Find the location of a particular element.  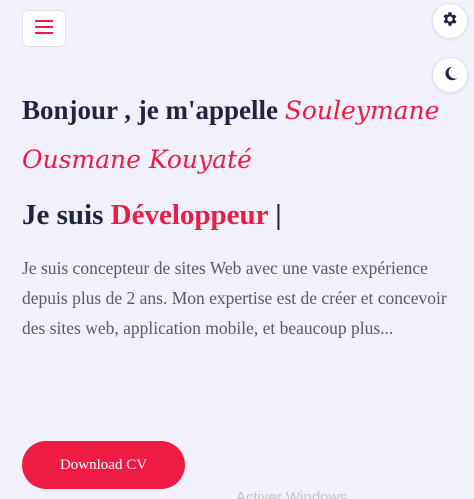

role-heading: Je suis Développeur | is located at coordinates (152, 215).